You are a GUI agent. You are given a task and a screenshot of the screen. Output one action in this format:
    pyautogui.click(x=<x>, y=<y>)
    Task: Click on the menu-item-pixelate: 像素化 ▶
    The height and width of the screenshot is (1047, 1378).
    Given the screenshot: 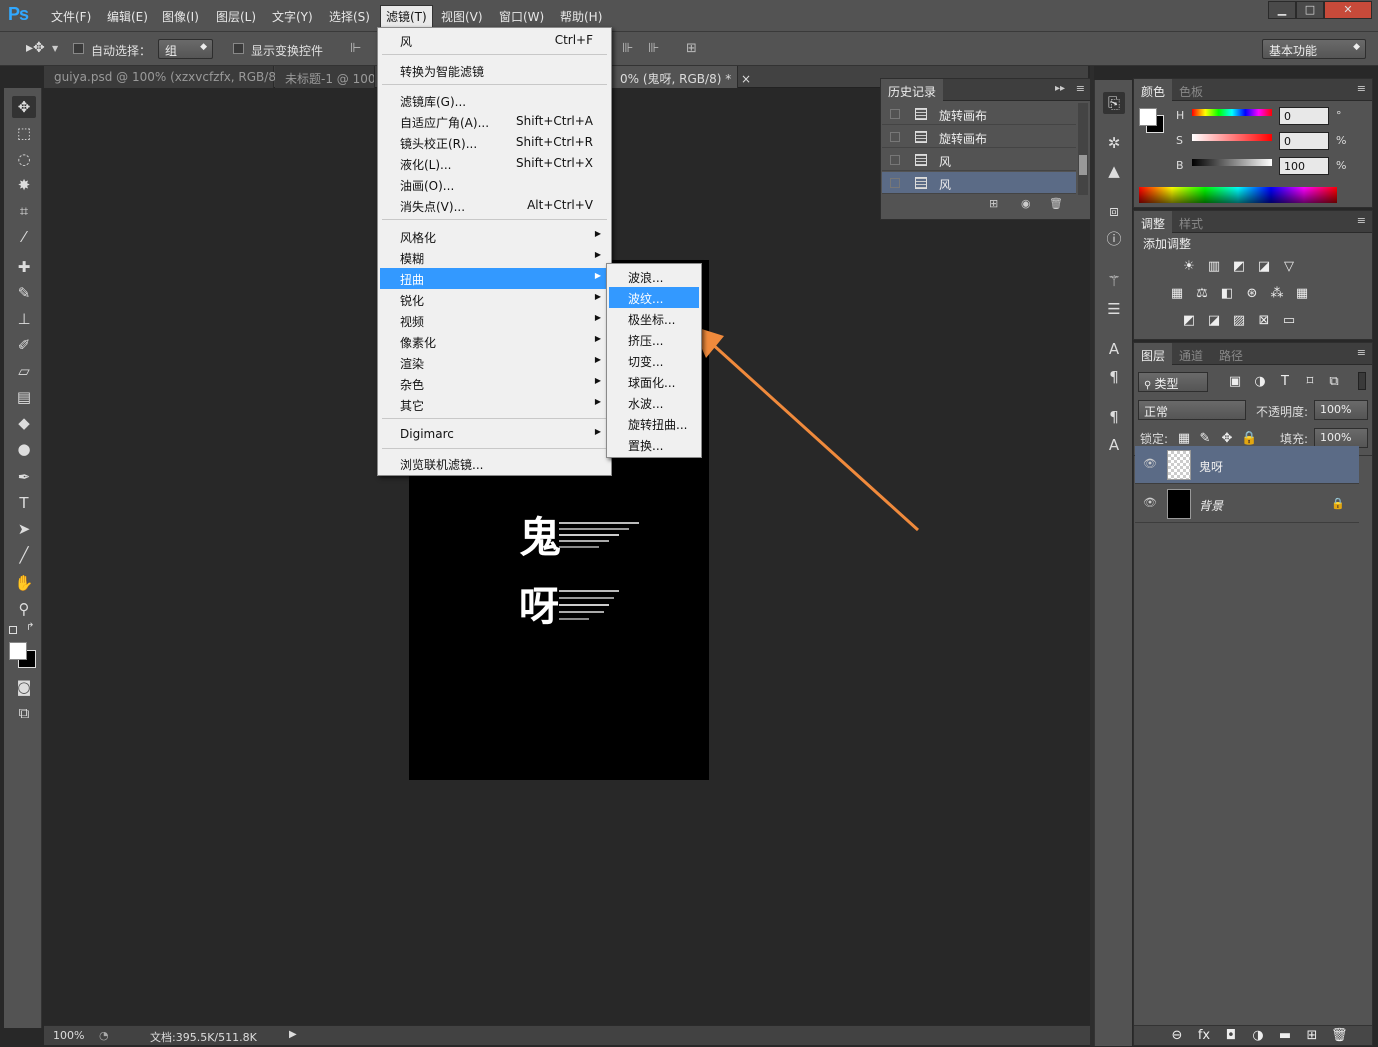 What is the action you would take?
    pyautogui.click(x=494, y=341)
    